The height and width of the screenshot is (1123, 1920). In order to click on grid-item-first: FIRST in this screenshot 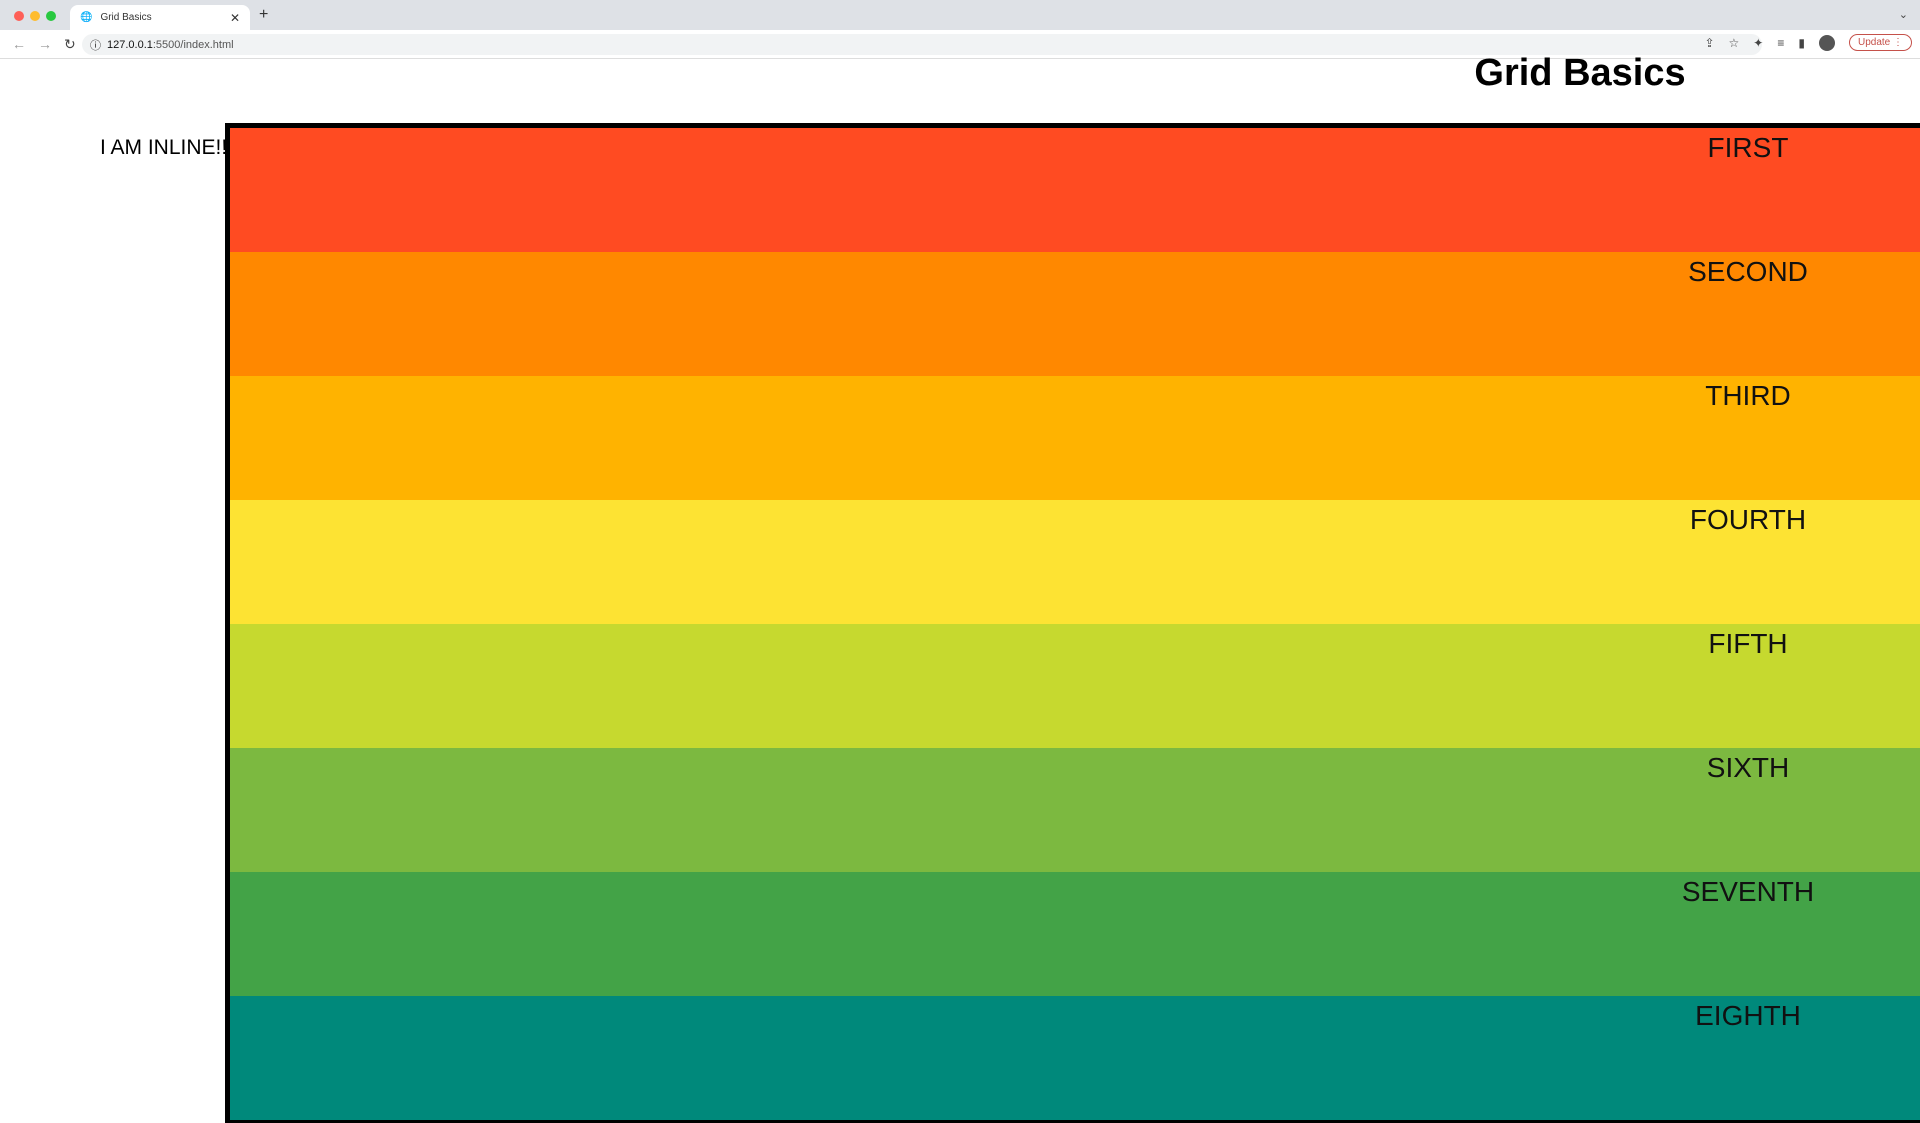, I will do `click(1075, 190)`.